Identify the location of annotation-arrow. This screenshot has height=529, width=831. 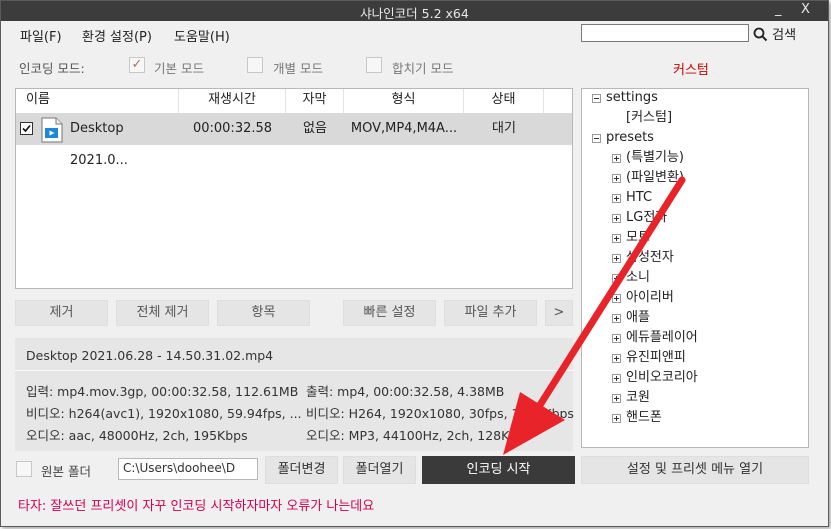
(594, 315).